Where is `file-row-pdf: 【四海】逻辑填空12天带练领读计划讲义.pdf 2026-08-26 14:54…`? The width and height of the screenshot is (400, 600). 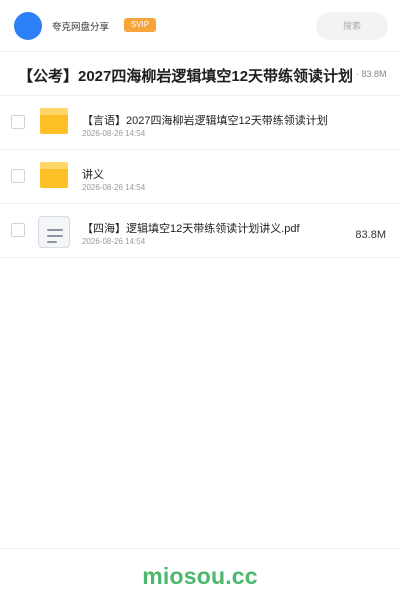
file-row-pdf: 【四海】逻辑填空12天带练领读计划讲义.pdf 2026-08-26 14:54… is located at coordinates (200, 231).